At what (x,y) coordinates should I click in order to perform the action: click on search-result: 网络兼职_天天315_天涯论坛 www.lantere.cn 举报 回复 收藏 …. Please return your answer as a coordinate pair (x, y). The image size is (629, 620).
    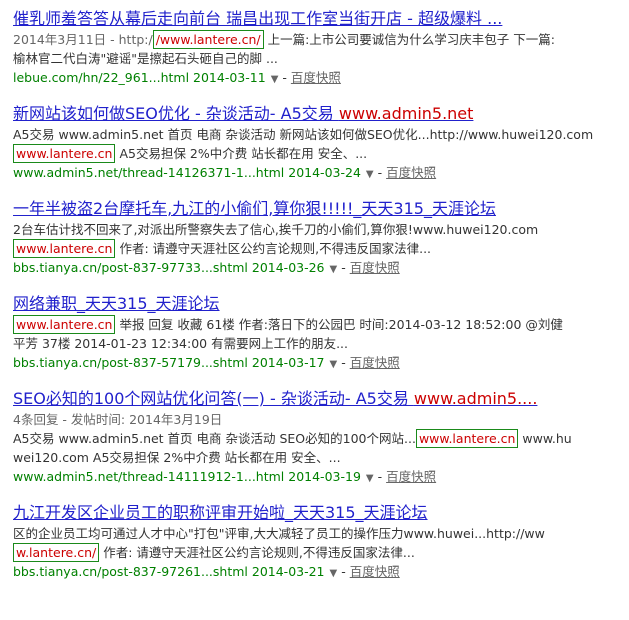
    Looking at the image, I should click on (318, 333).